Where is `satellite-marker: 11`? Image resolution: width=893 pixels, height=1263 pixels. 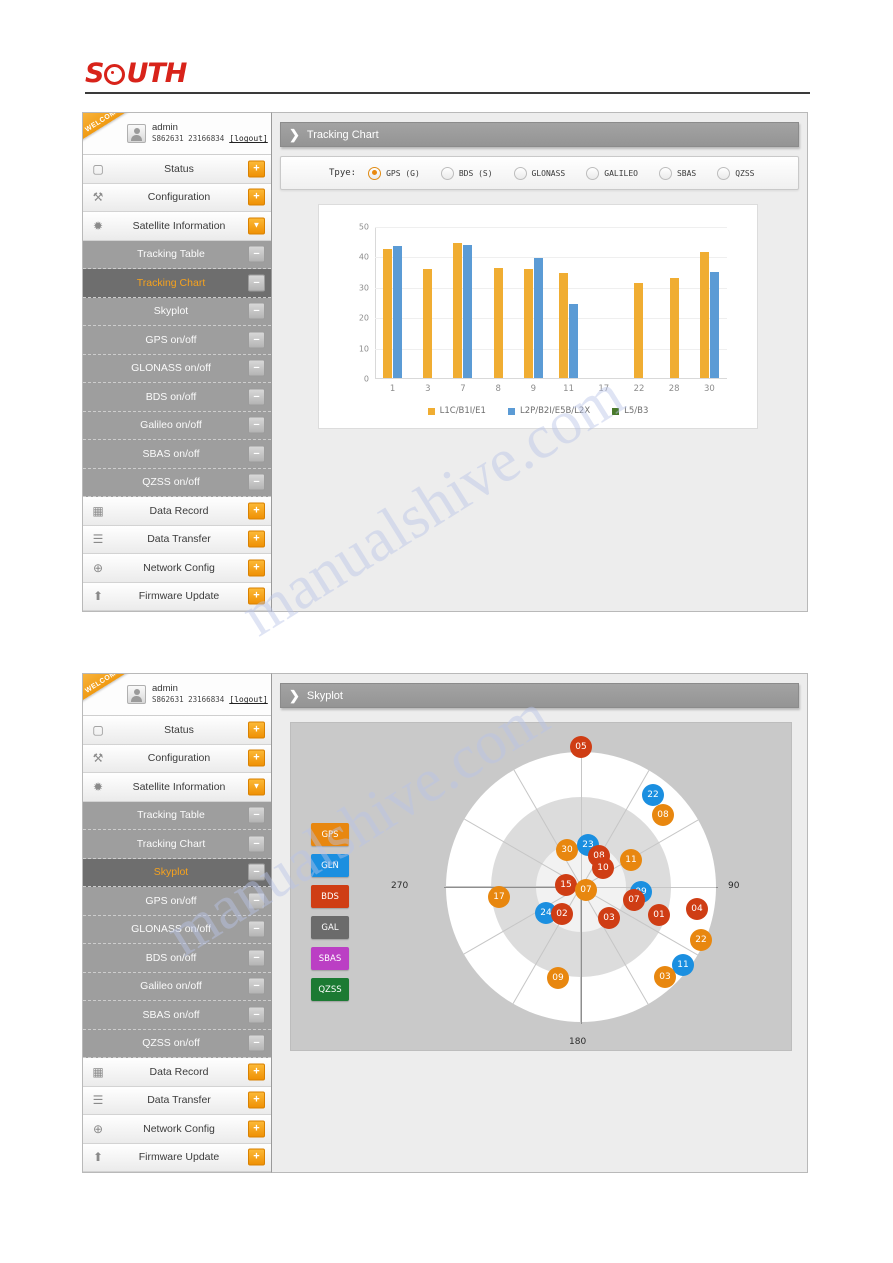 satellite-marker: 11 is located at coordinates (631, 860).